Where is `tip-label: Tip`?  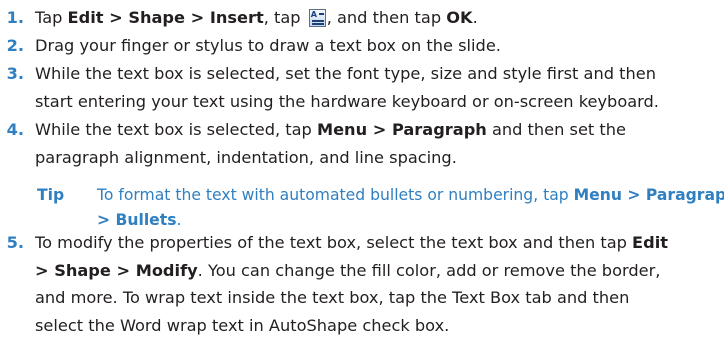 tip-label: Tip is located at coordinates (51, 195).